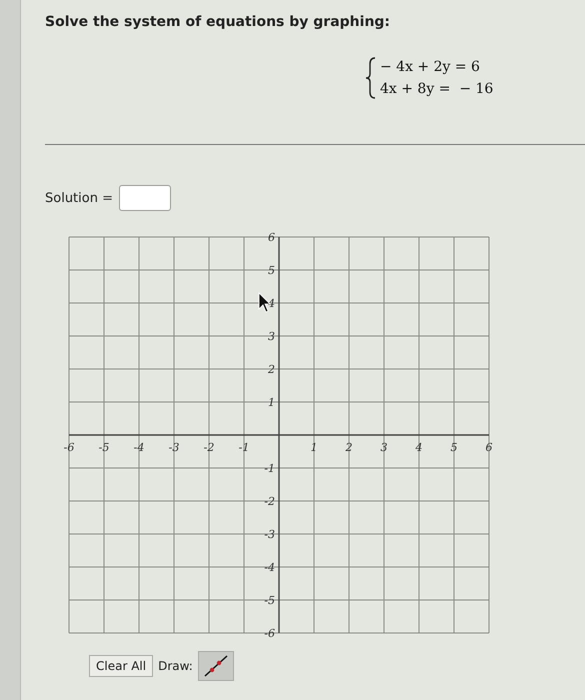 Image resolution: width=585 pixels, height=700 pixels. Describe the element at coordinates (218, 22) in the screenshot. I see `question-prompt: Solve the system of equations by graphing:` at that location.